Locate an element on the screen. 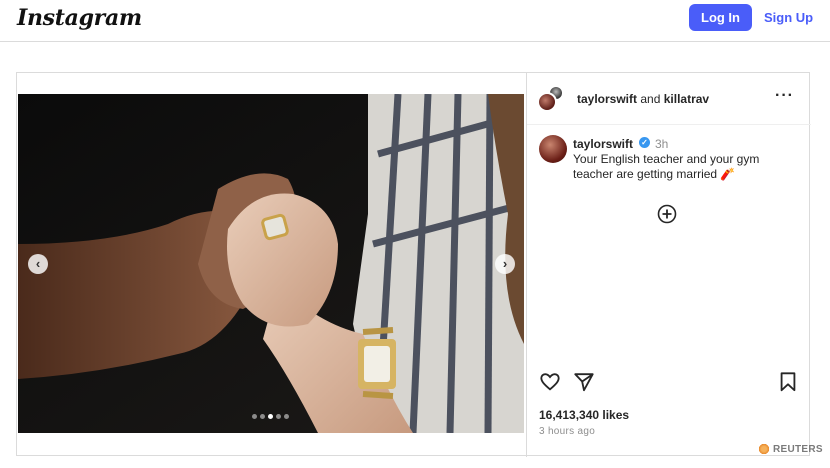 The image size is (830, 468). post-time-ago: 3 hours ago is located at coordinates (567, 431).